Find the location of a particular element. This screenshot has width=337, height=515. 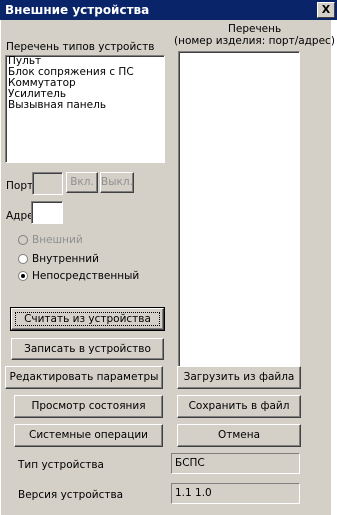

read-from-device-button: Считать из устройства is located at coordinates (87, 319).